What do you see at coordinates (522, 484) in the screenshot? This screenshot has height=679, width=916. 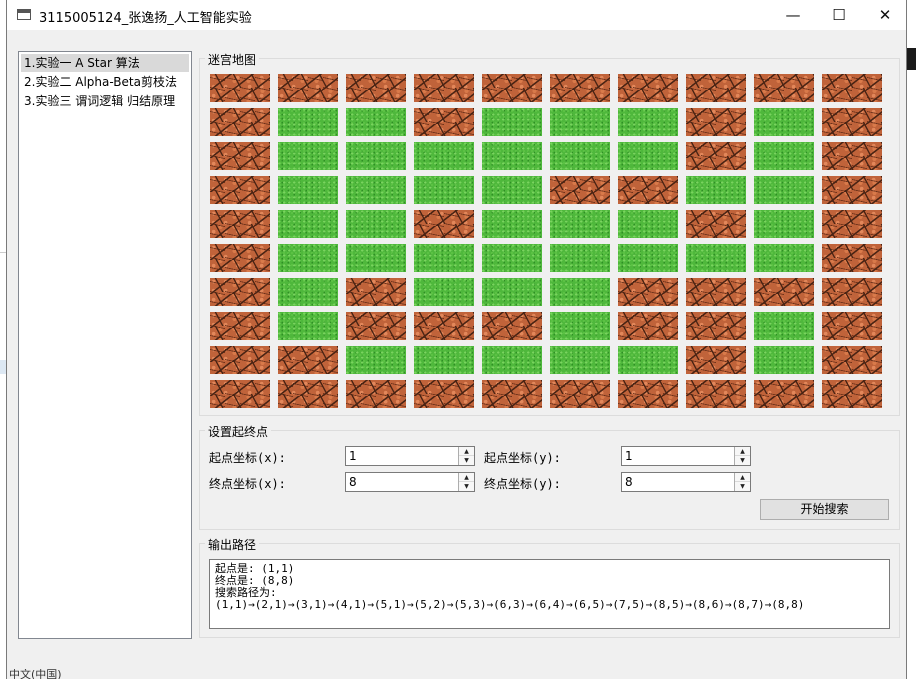 I see `end-y-label: 终点坐标(y):` at bounding box center [522, 484].